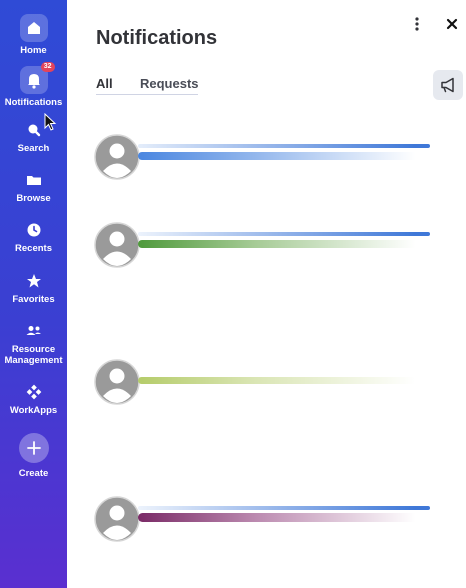 This screenshot has height=588, width=466. Describe the element at coordinates (50, 122) in the screenshot. I see `mouse-cursor-icon` at that location.